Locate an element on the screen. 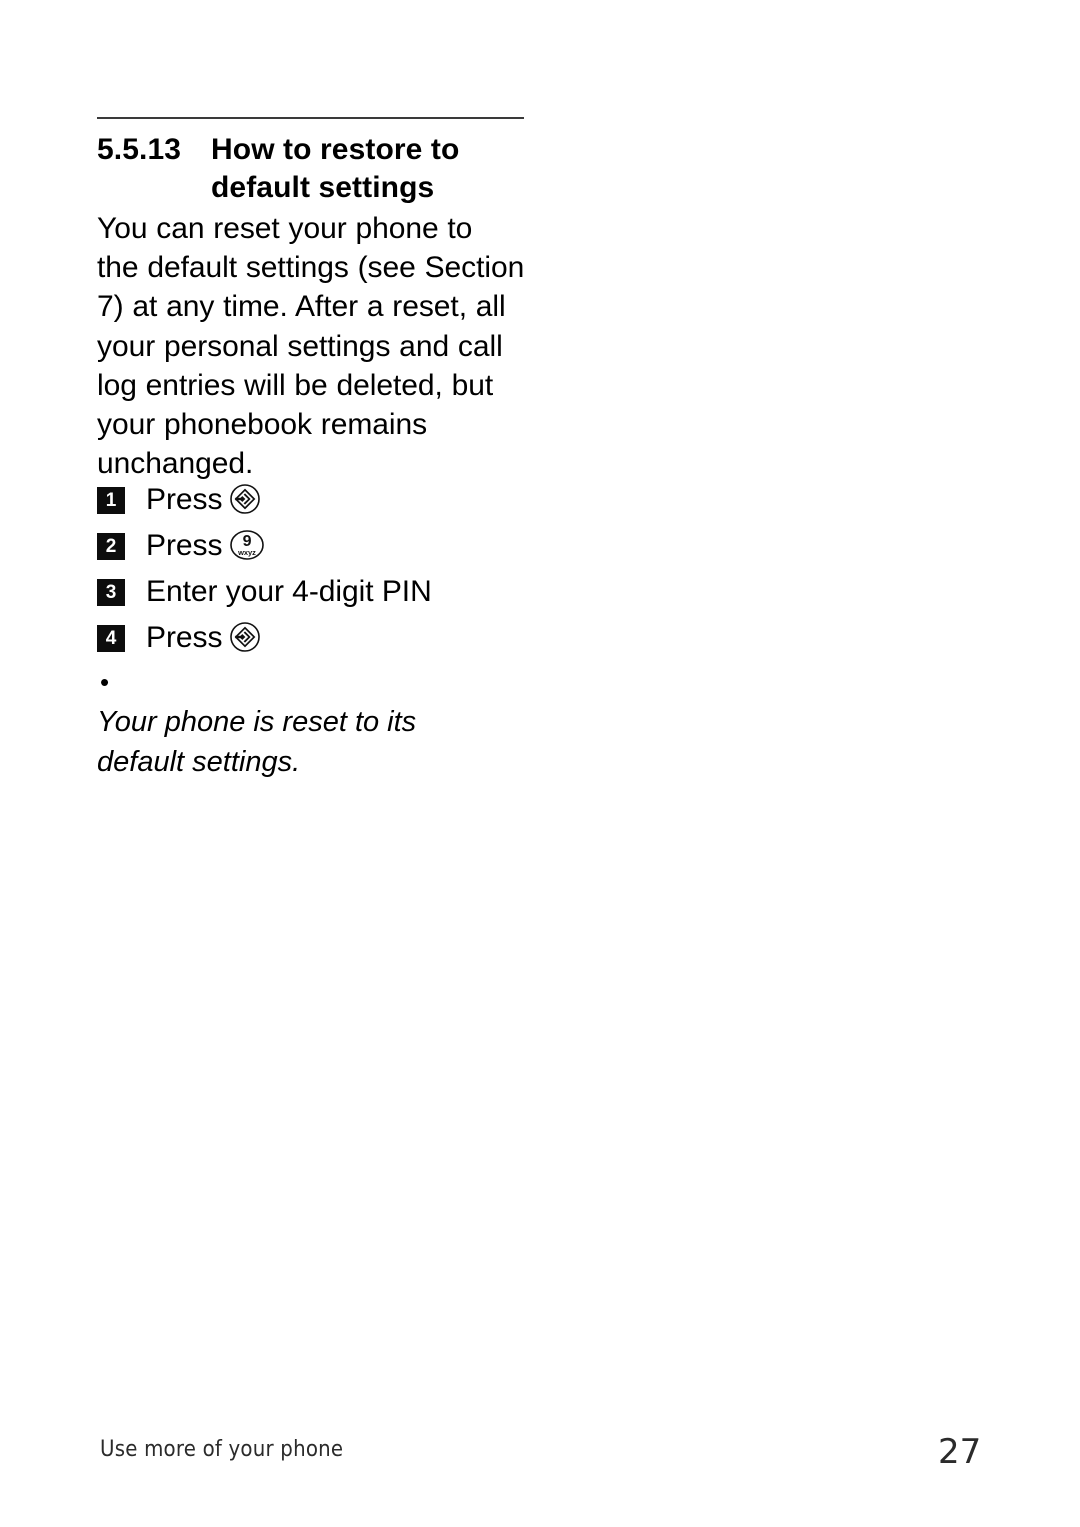 The image size is (1080, 1527). heading-title-line-2: default settings is located at coordinates (323, 187).